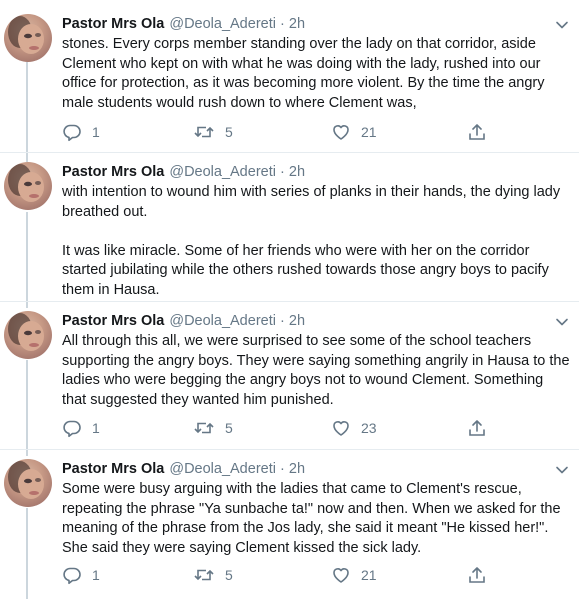 This screenshot has height=599, width=579. Describe the element at coordinates (369, 428) in the screenshot. I see `like-count: 23` at that location.